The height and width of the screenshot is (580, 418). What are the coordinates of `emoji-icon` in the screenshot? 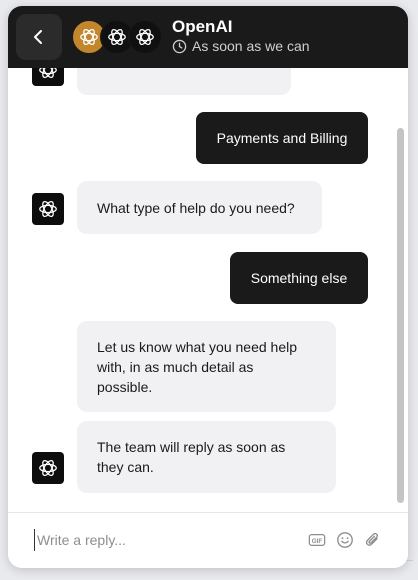 It's located at (345, 540).